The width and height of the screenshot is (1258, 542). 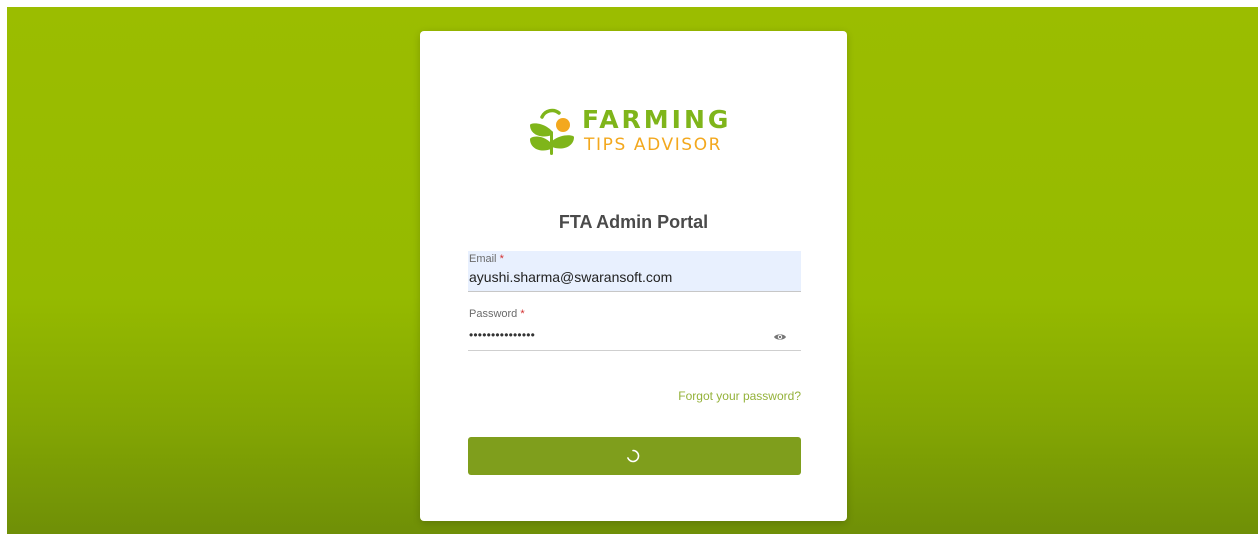 I want to click on login-button, so click(x=634, y=456).